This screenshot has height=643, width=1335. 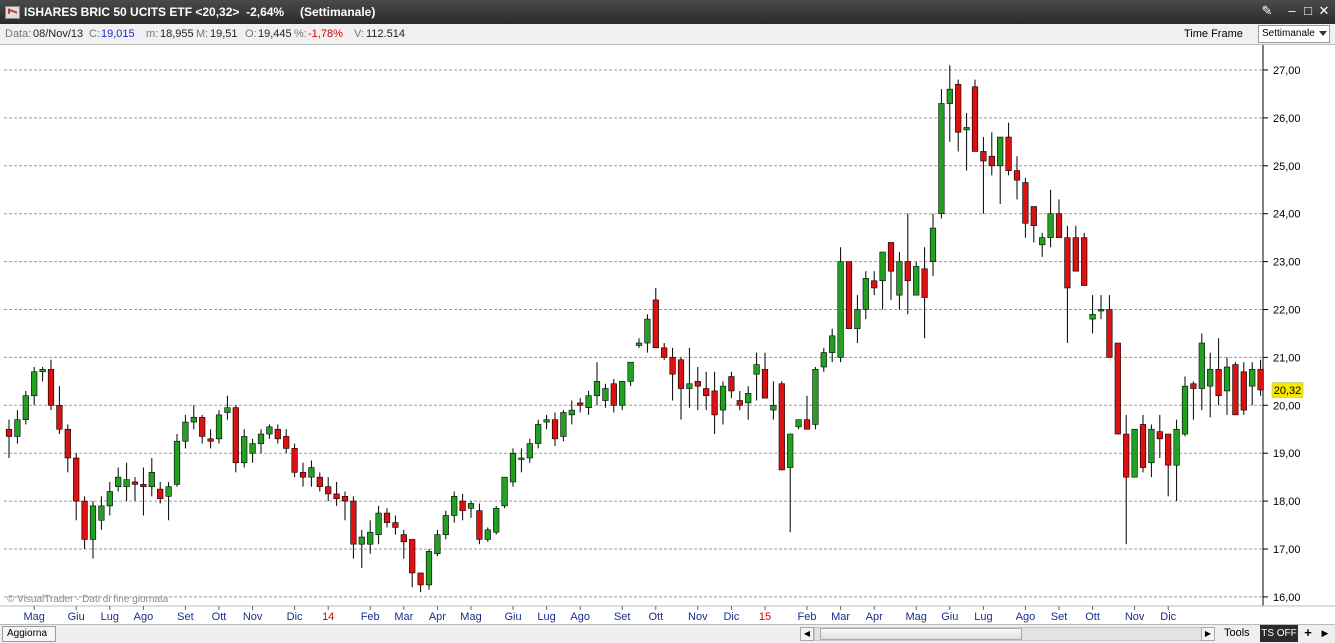 I want to click on refresh-button: Aggiorna, so click(x=29, y=634).